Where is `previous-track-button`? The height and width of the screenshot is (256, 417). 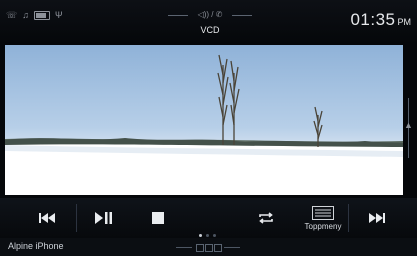
previous-track-button is located at coordinates (48, 218).